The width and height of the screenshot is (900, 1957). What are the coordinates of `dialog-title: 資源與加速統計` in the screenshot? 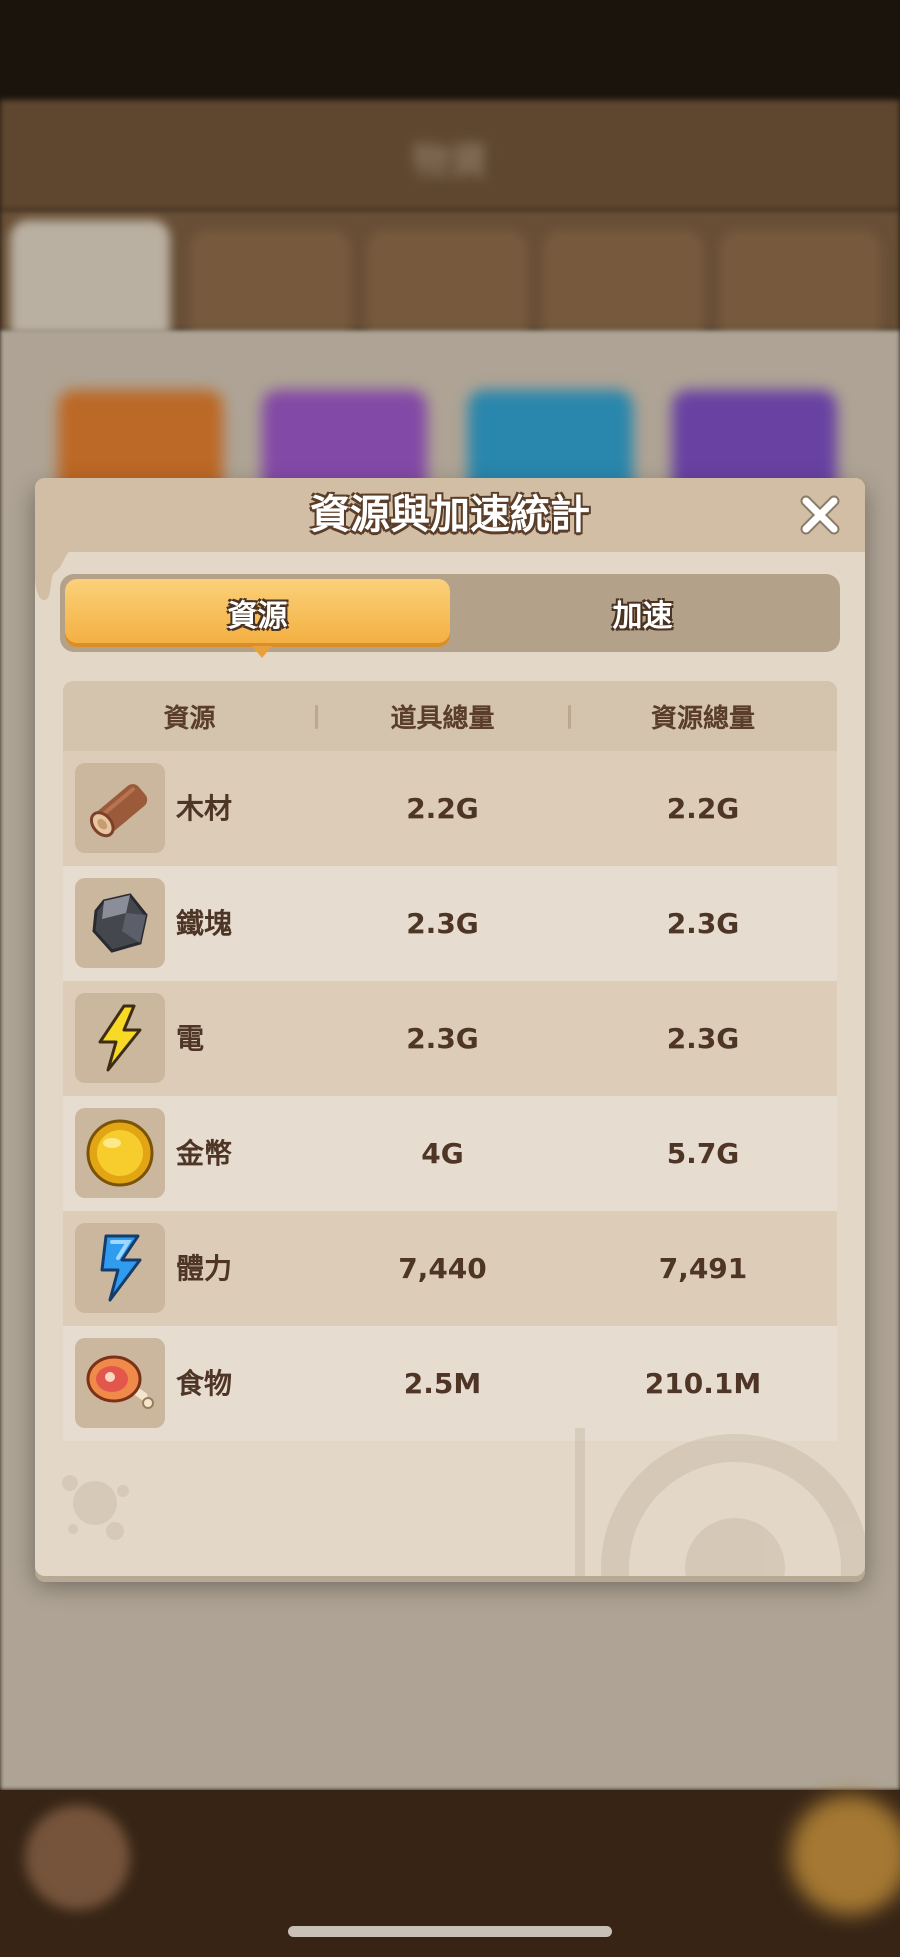 It's located at (450, 515).